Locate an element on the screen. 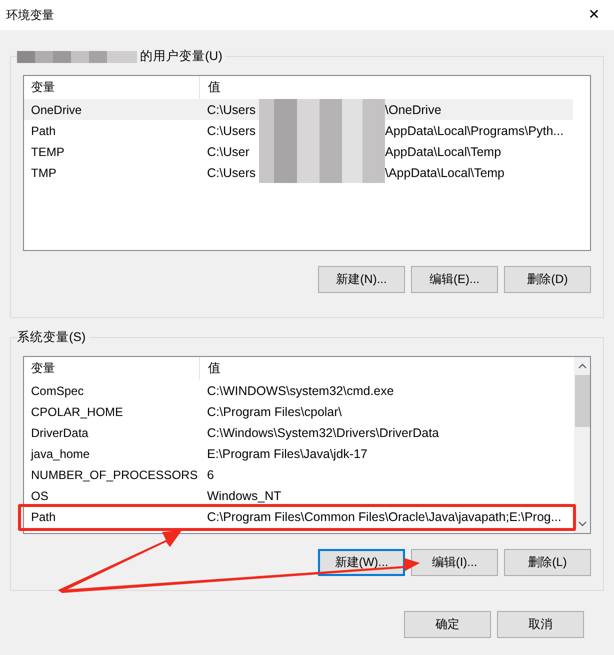 This screenshot has height=655, width=614. group-label: 的用户变量(U) is located at coordinates (181, 56).